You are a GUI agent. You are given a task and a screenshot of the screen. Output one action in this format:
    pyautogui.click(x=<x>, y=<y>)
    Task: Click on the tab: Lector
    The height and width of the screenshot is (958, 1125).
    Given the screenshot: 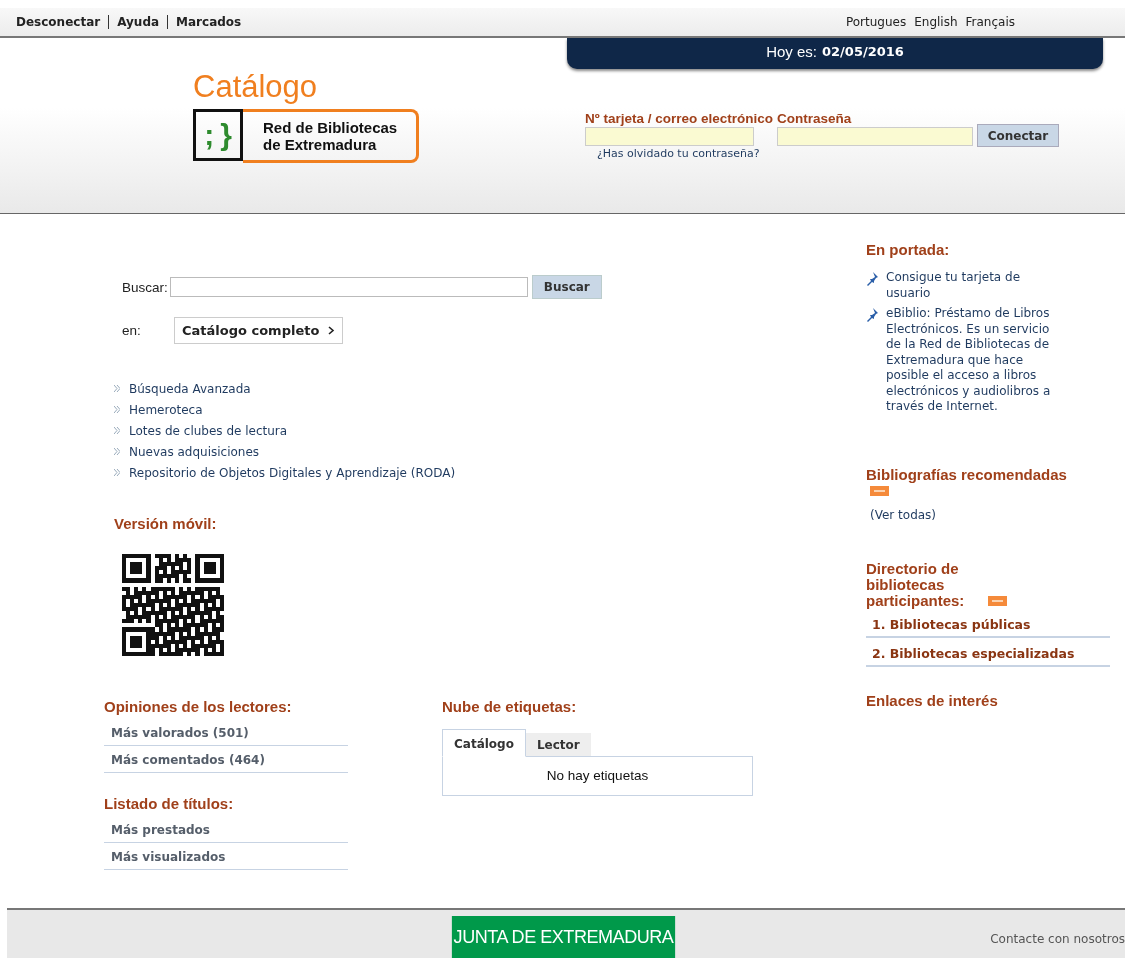 What is the action you would take?
    pyautogui.click(x=558, y=744)
    